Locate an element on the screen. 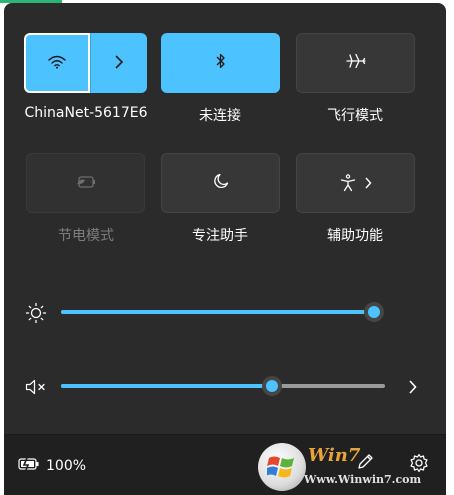 This screenshot has width=454, height=495. brightness-slider is located at coordinates (222, 312).